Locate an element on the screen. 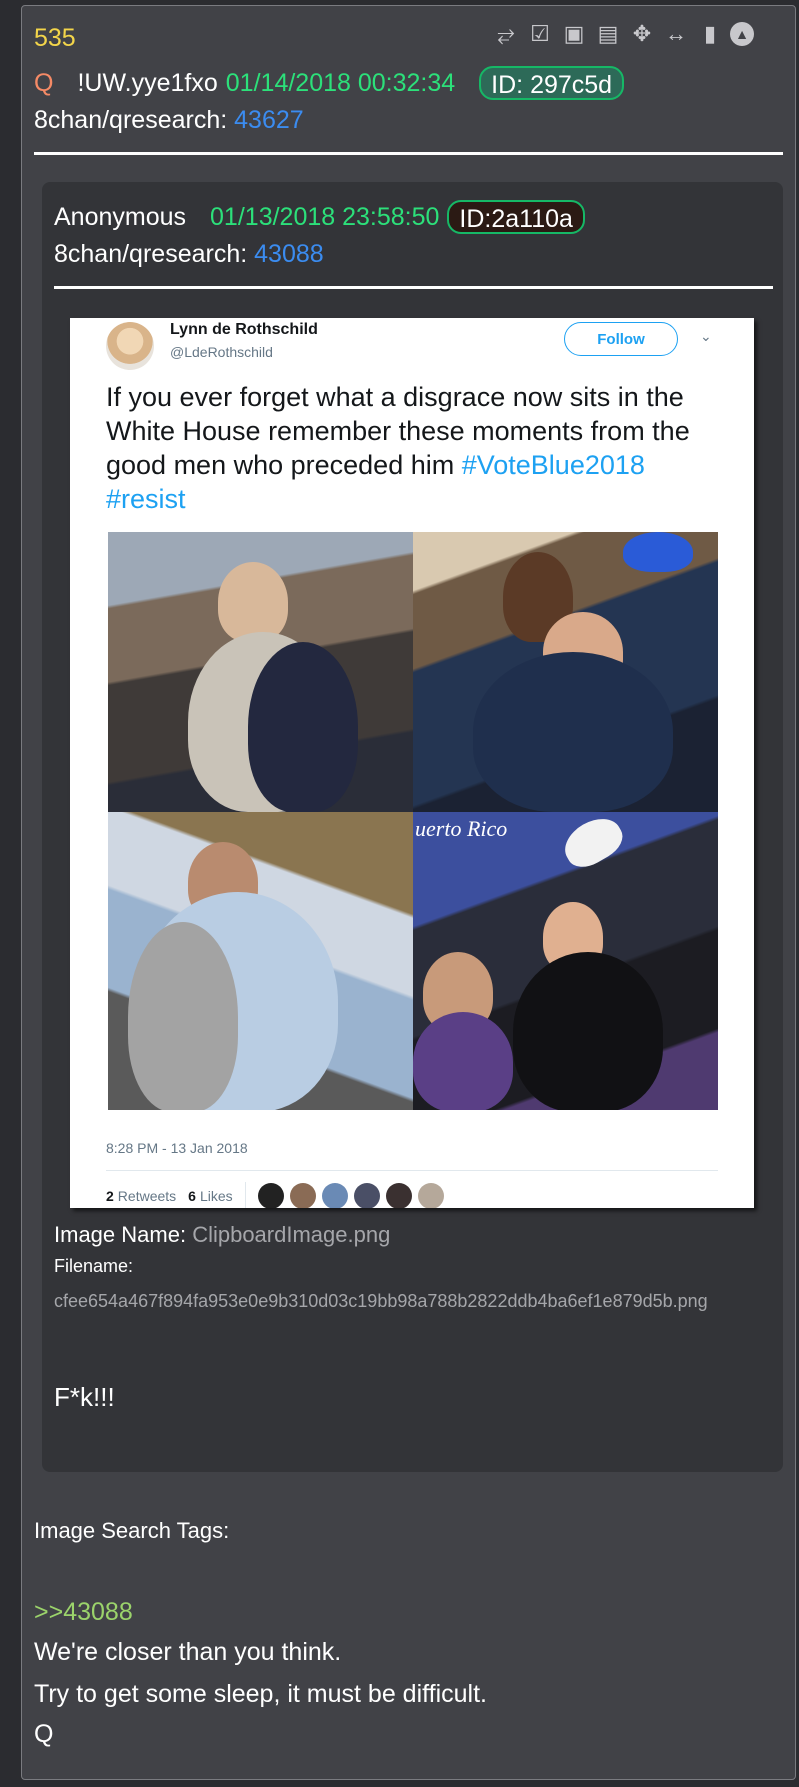 This screenshot has width=799, height=1787. share-icon: ⥂ is located at coordinates (506, 34).